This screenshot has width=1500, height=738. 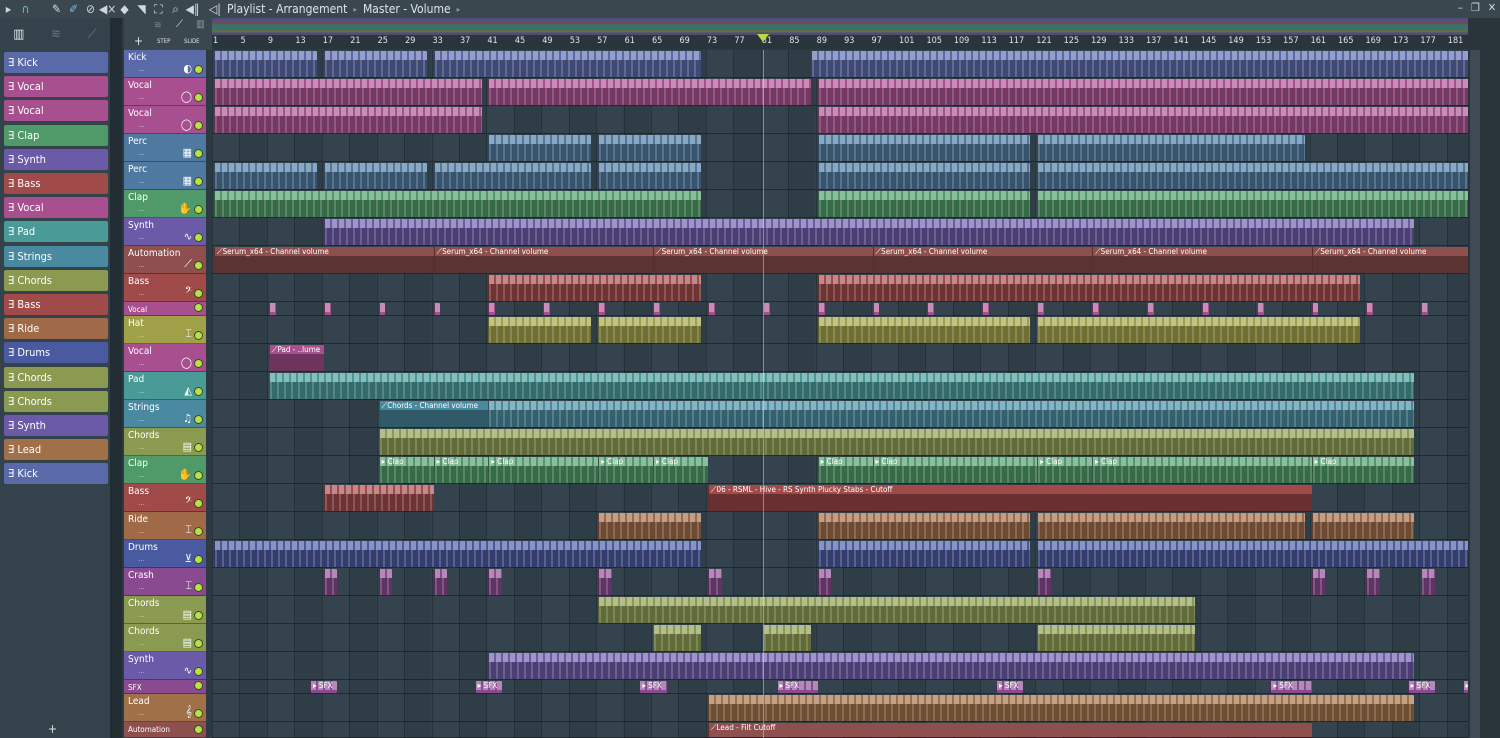 I want to click on track-header-drums: Drums... ⊻, so click(x=165, y=554).